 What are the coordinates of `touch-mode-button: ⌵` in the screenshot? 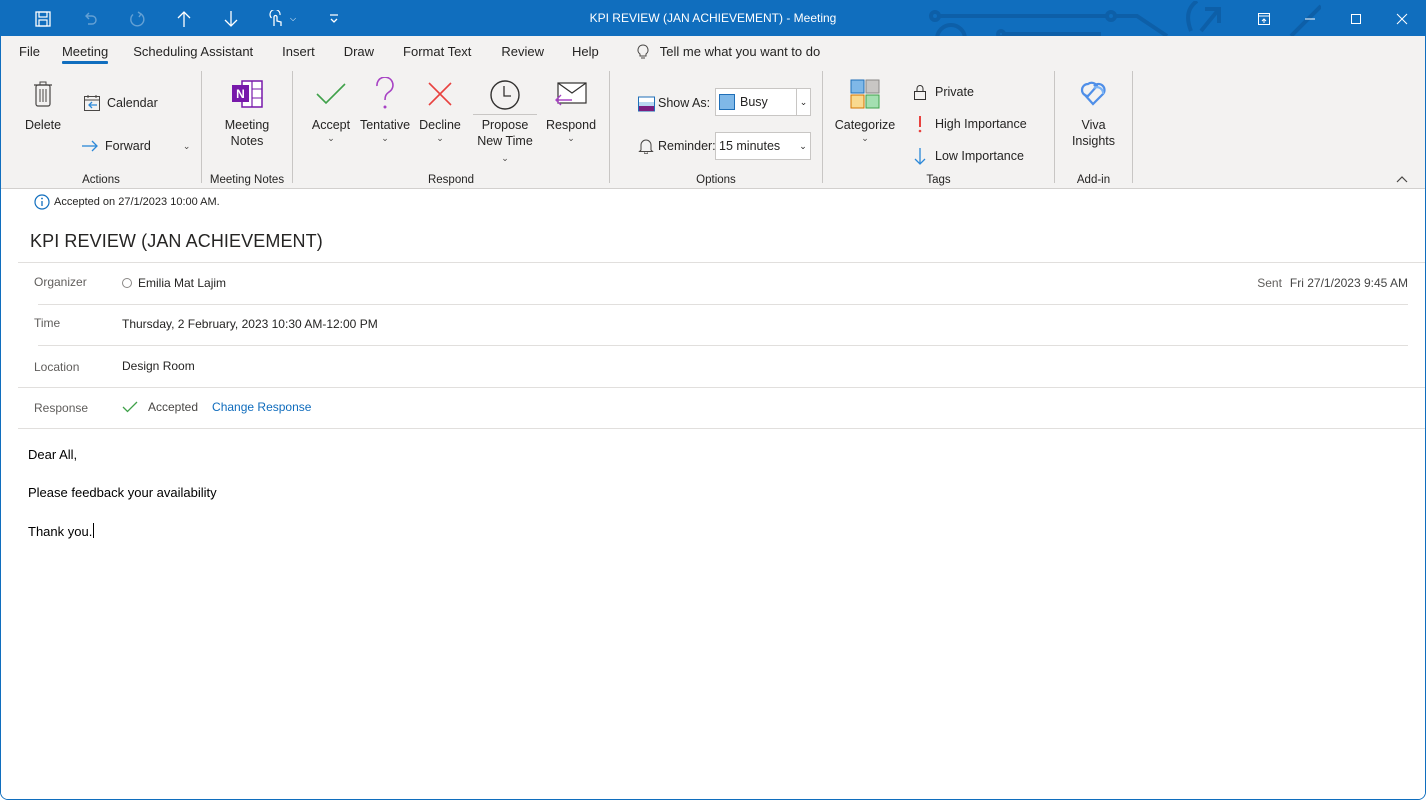 It's located at (282, 18).